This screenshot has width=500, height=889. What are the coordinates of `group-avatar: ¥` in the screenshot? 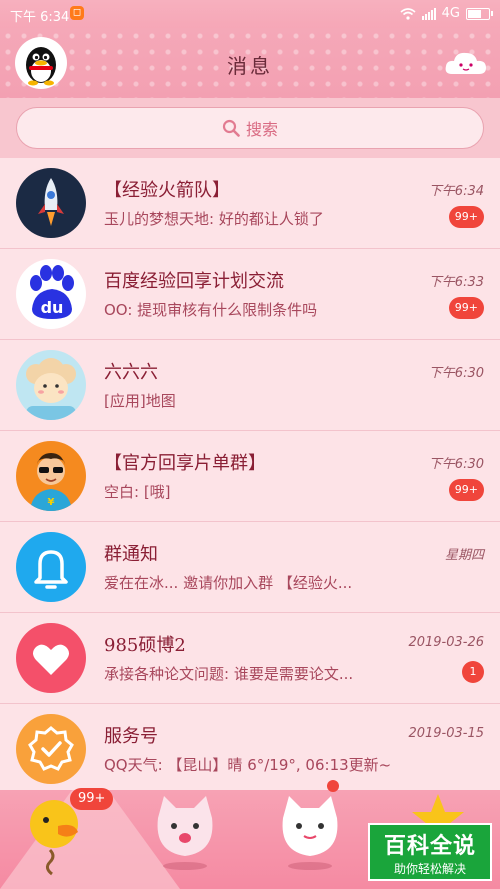 It's located at (51, 476).